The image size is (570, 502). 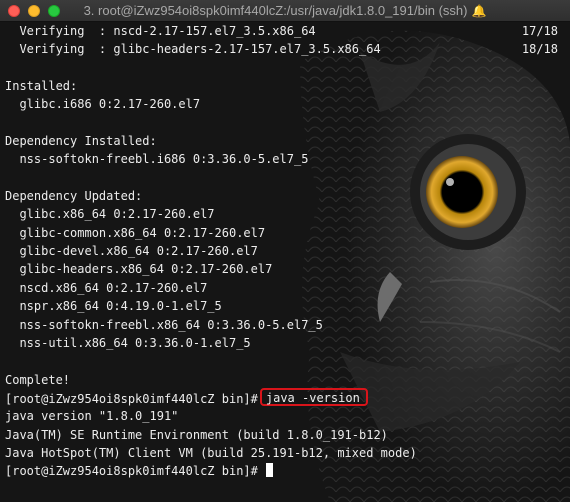 I want to click on terminal-line: glibc-common.x86_64 0:2.17-260.el7, so click(x=285, y=233).